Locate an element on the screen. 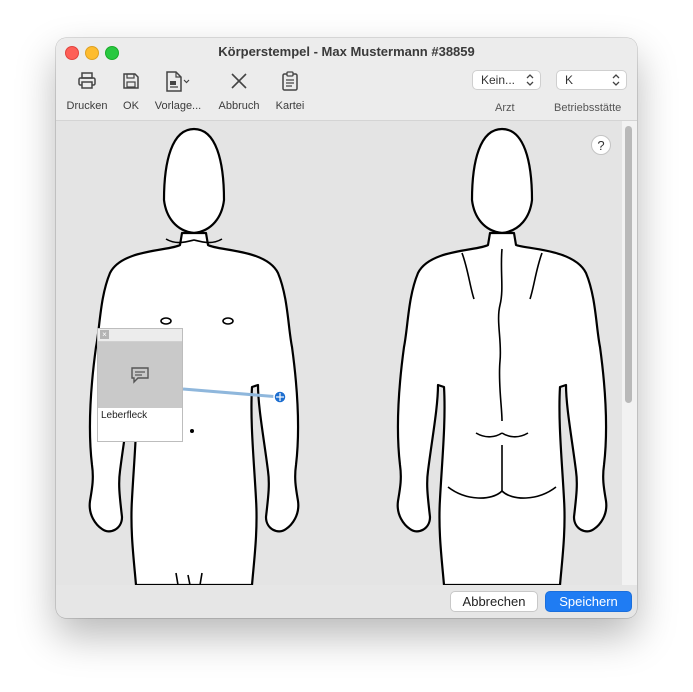 Image resolution: width=693 pixels, height=692 pixels. save-button: Speichern is located at coordinates (588, 601).